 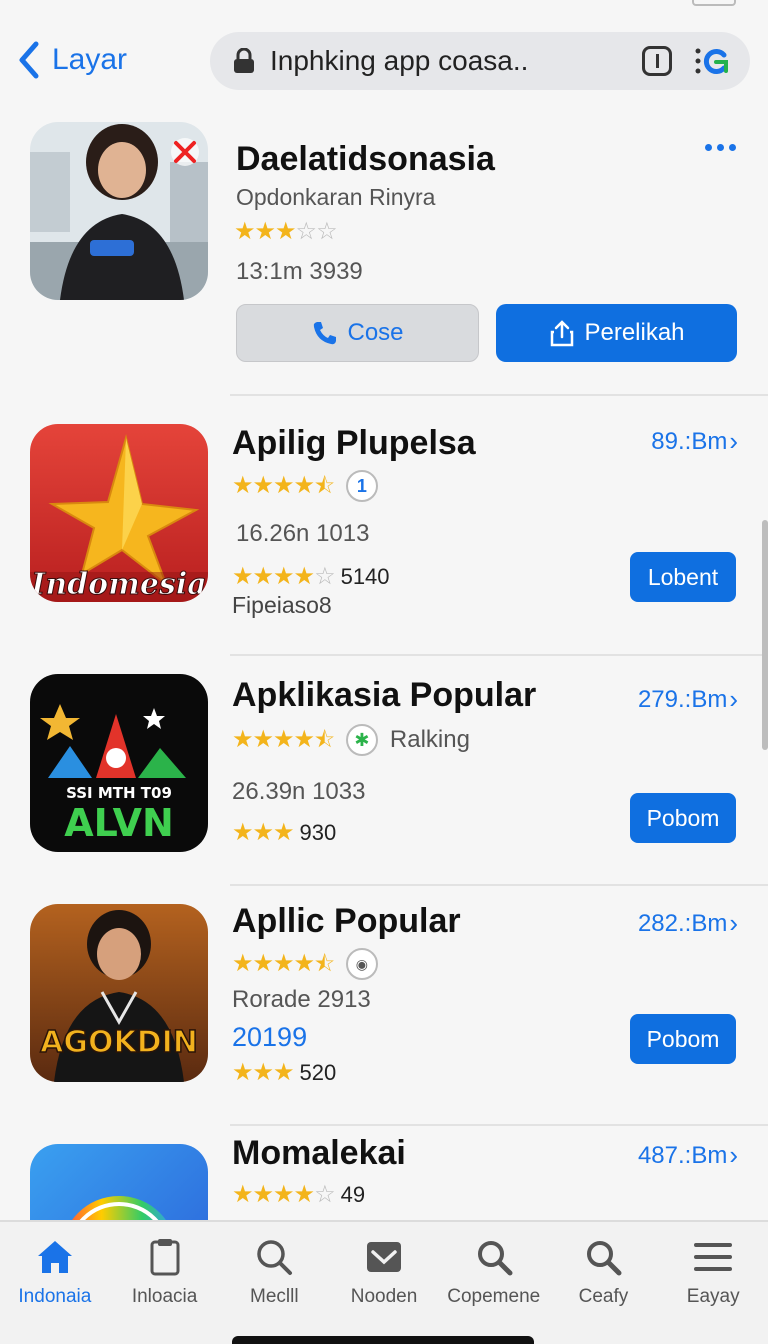 What do you see at coordinates (603, 1296) in the screenshot?
I see `tab-label: Ceafy` at bounding box center [603, 1296].